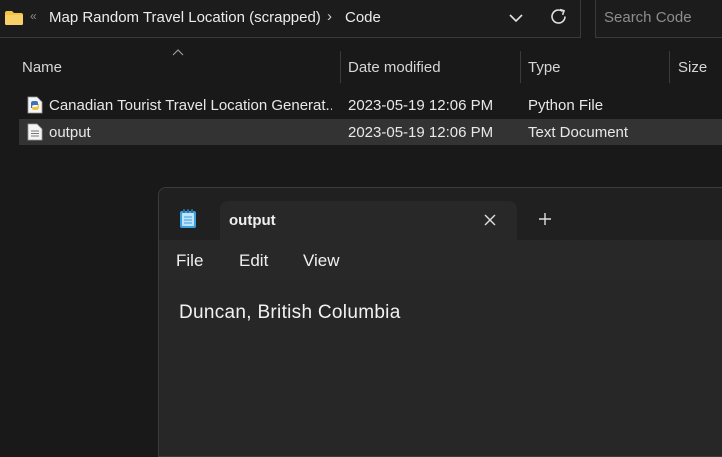 The width and height of the screenshot is (722, 457). I want to click on breadcrumb-item-parent: Map Random Travel Location (scrapped), so click(185, 17).